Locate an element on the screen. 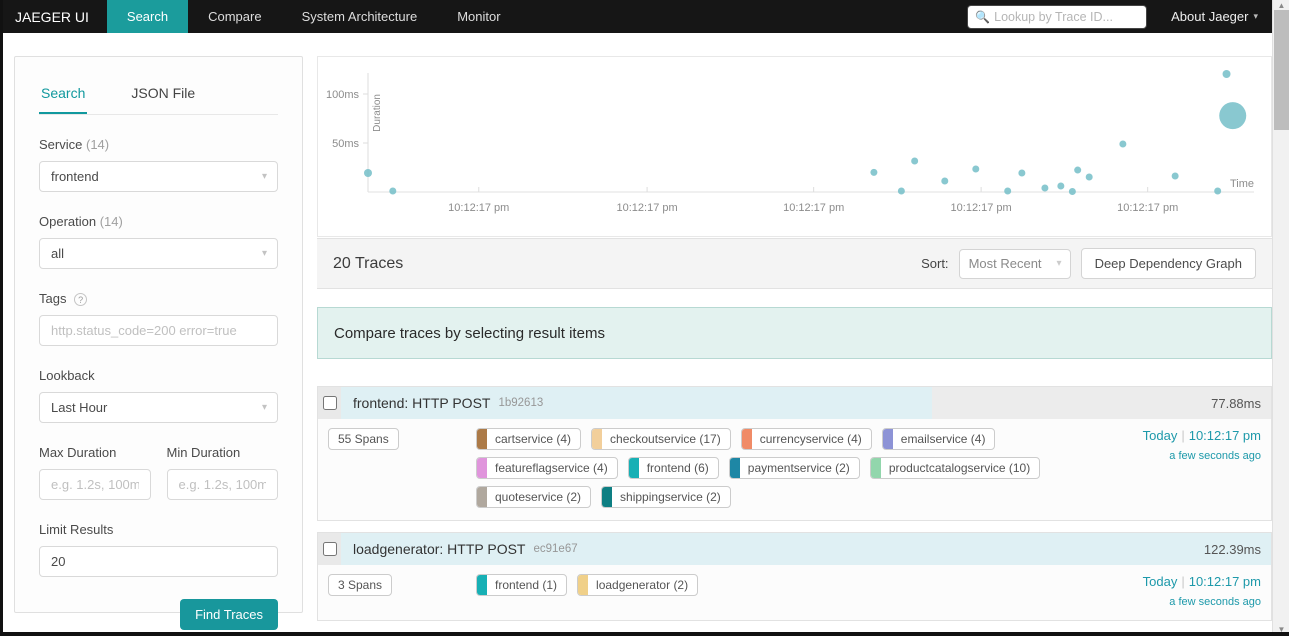 This screenshot has height=636, width=1289. about-jaeger-menu: About Jaeger ▾ is located at coordinates (1214, 16).